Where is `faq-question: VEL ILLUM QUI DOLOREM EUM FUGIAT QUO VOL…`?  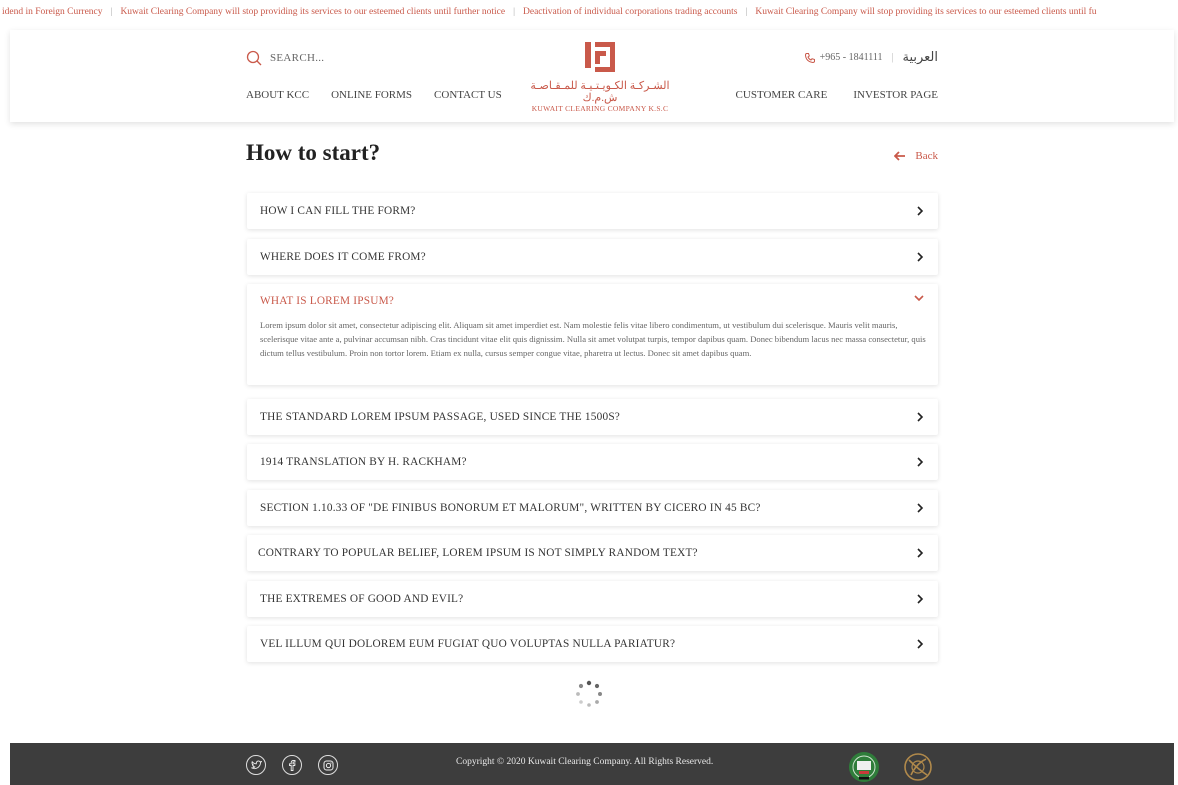
faq-question: VEL ILLUM QUI DOLOREM EUM FUGIAT QUO VOL… is located at coordinates (468, 644).